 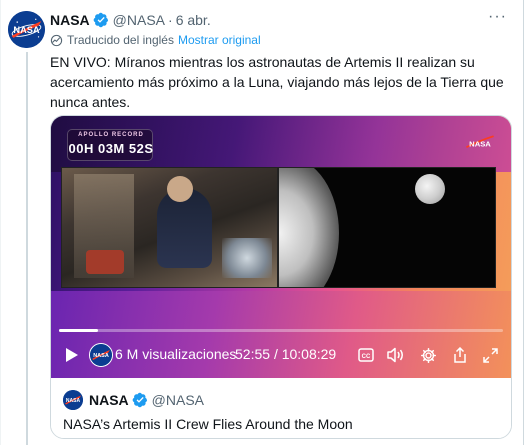 I want to click on play-button, so click(x=72, y=355).